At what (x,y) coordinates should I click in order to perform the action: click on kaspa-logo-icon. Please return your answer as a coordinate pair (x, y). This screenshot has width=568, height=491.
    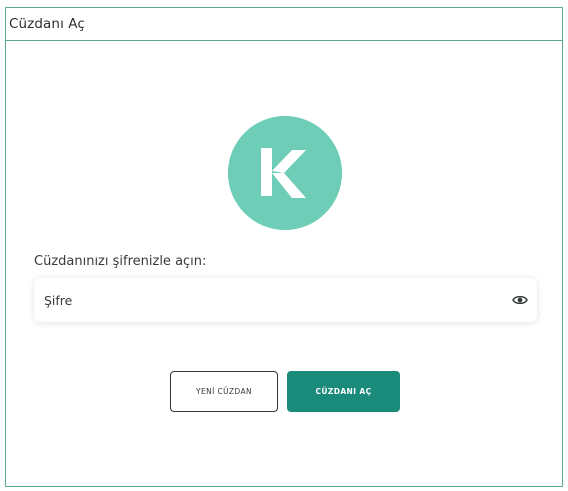
    Looking at the image, I should click on (285, 173).